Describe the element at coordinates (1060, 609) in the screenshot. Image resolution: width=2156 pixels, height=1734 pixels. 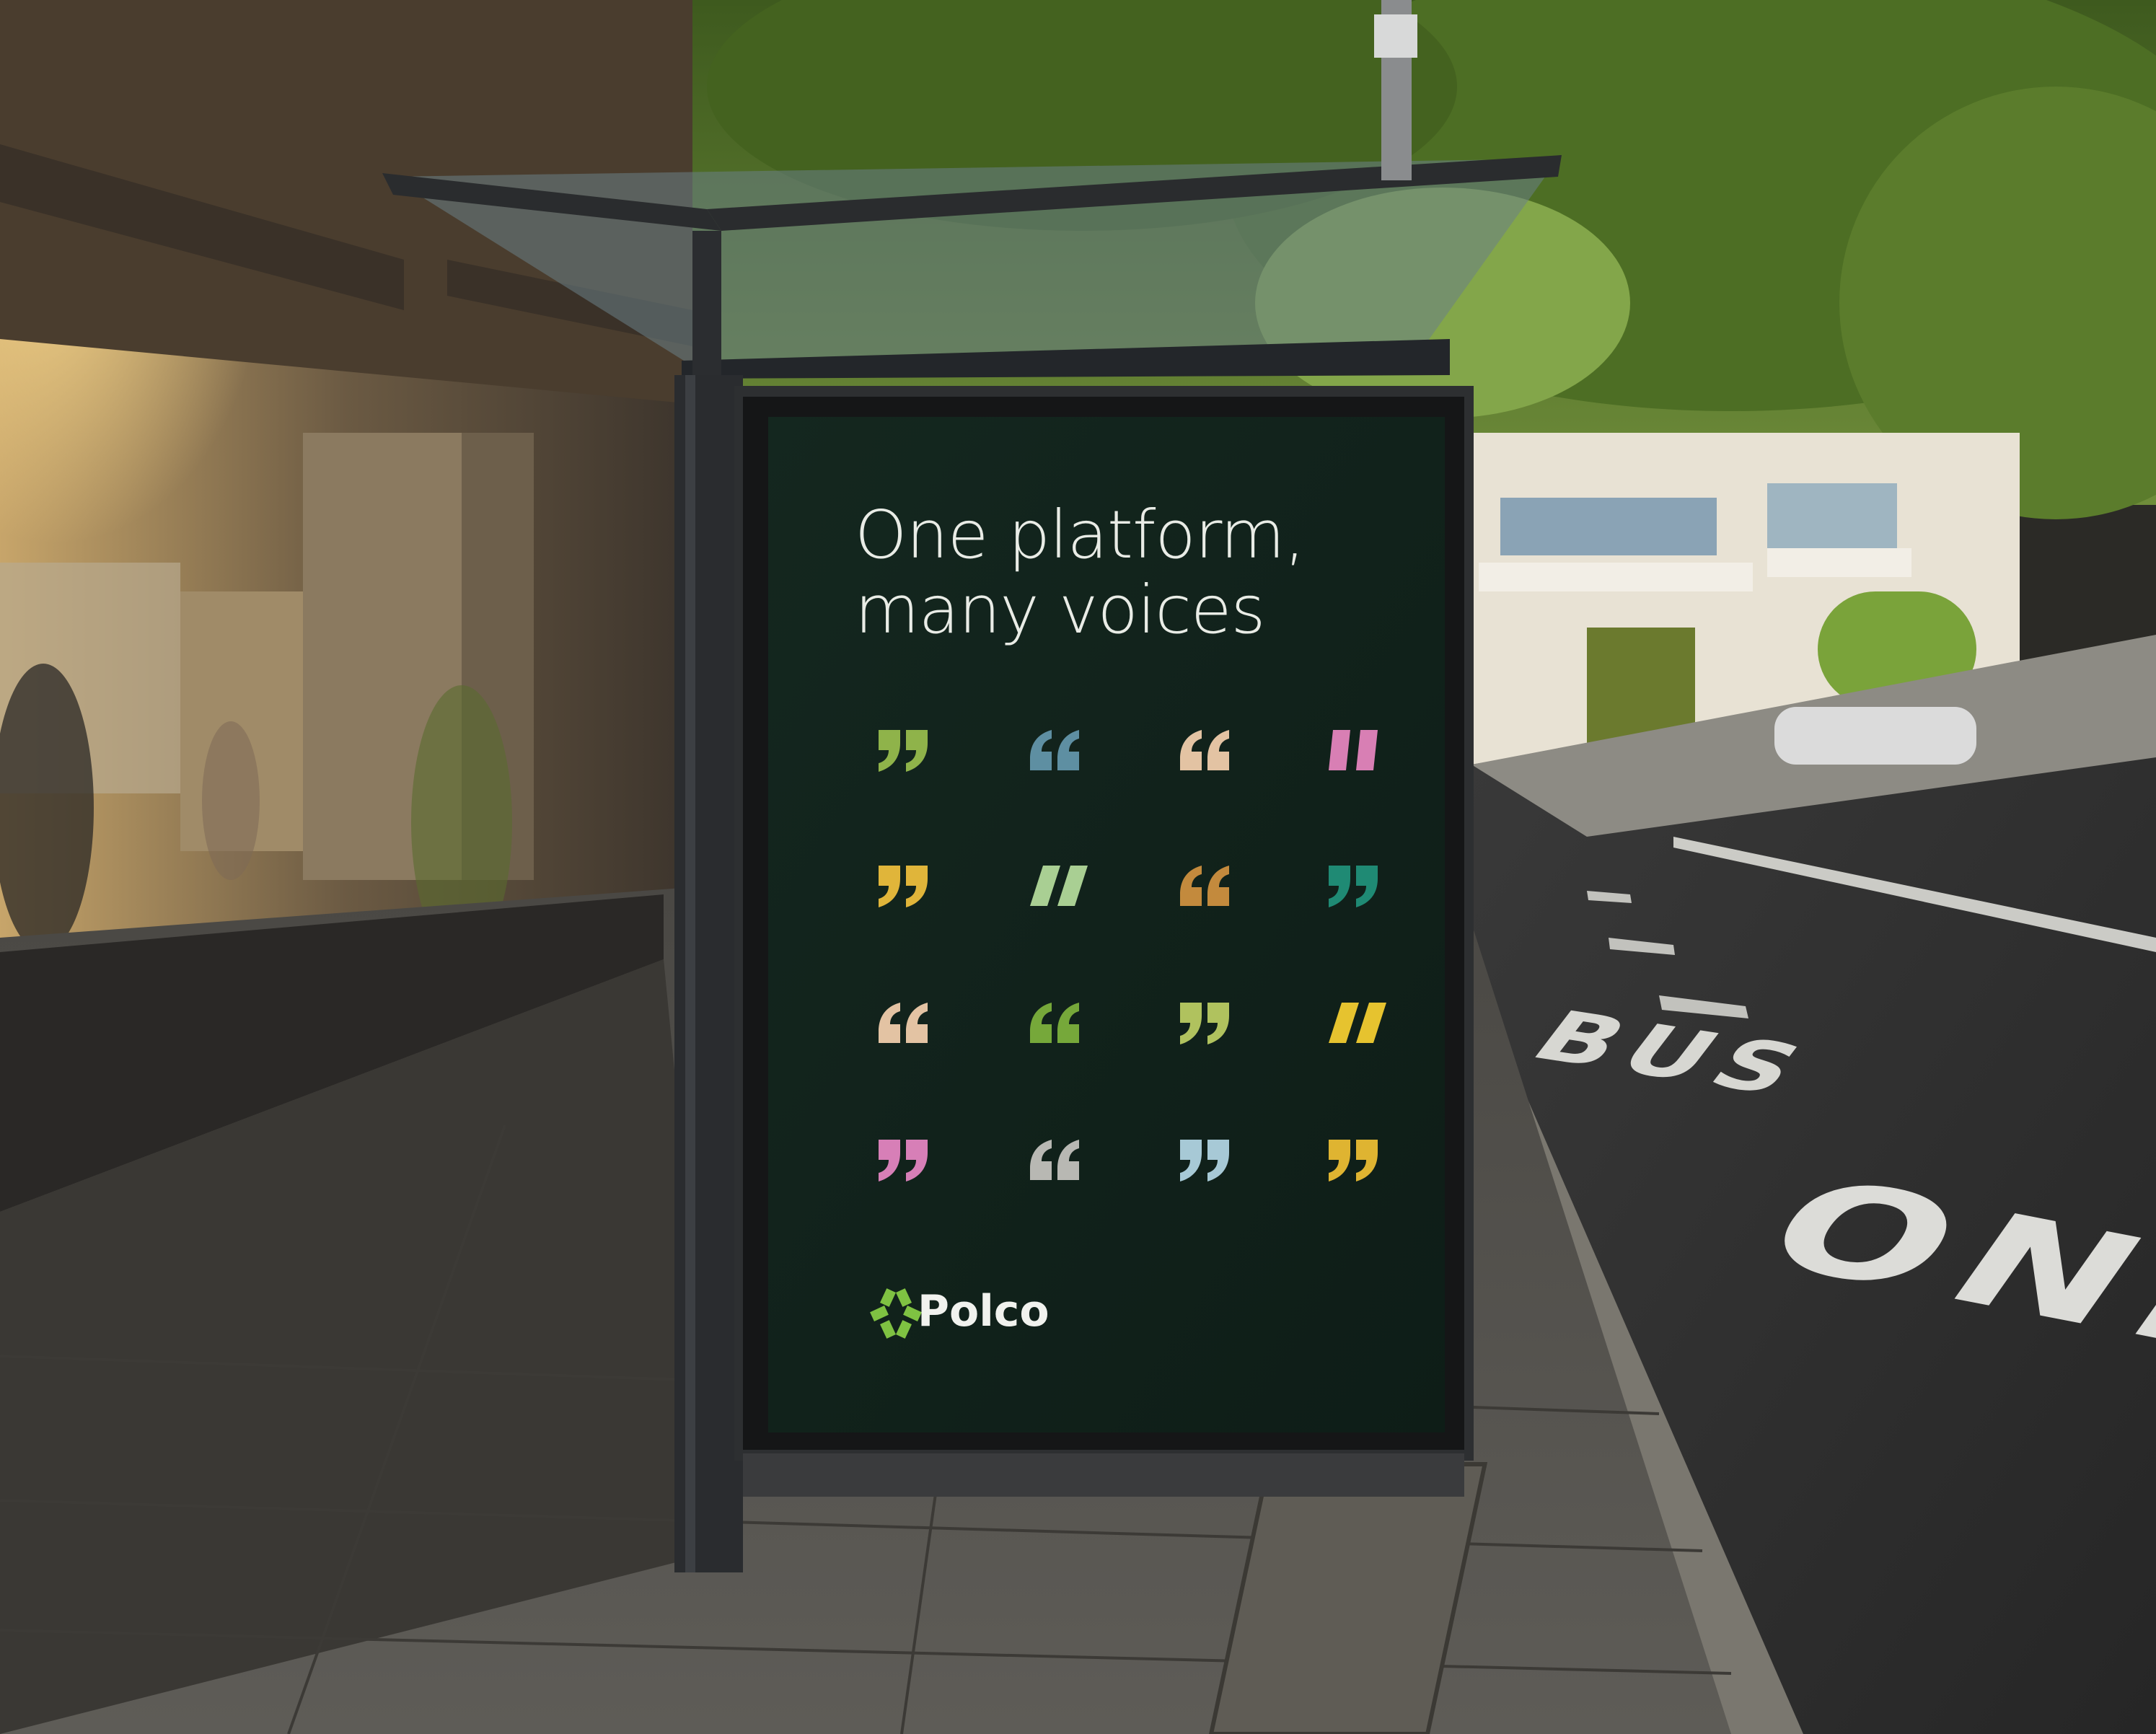
I see `headline-line-2: many voices` at that location.